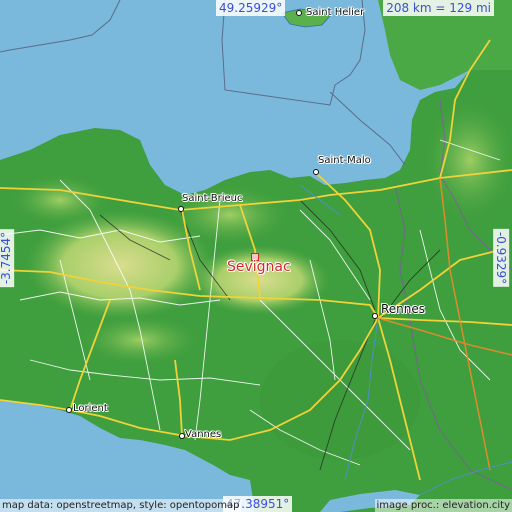  Describe the element at coordinates (316, 172) in the screenshot. I see `city-dot-saint-malo` at that location.